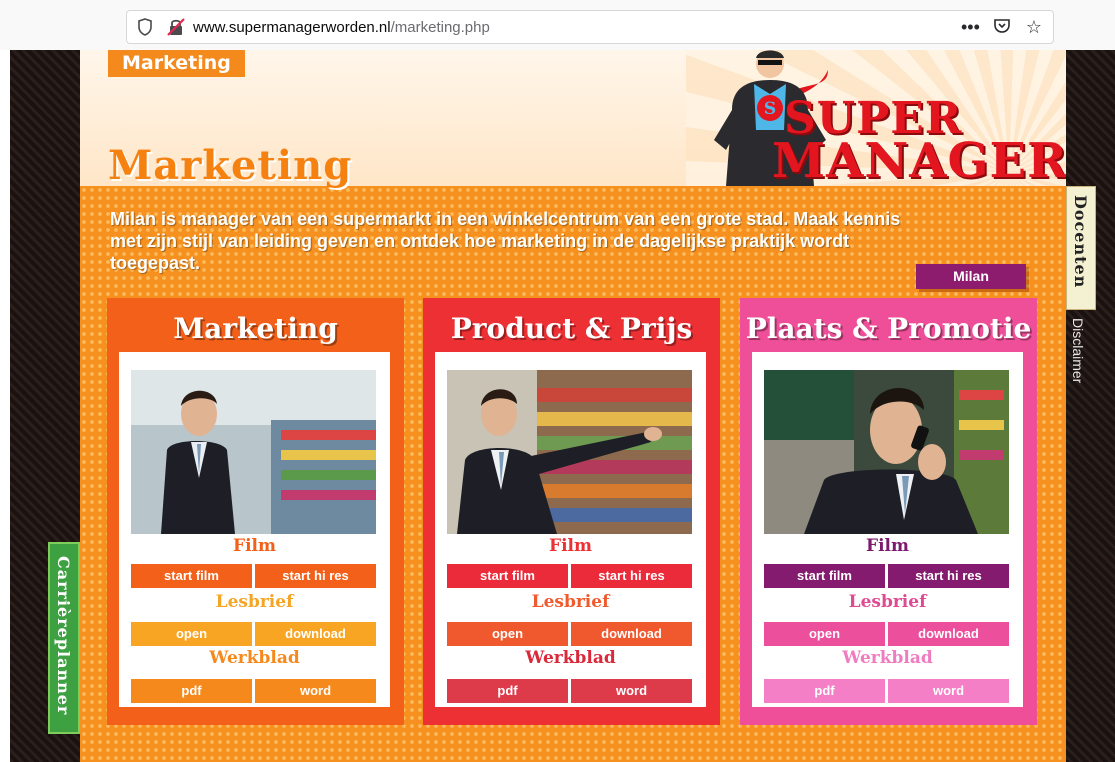 This screenshot has width=1115, height=762. What do you see at coordinates (888, 328) in the screenshot?
I see `card-title: Plaats & Promotie` at bounding box center [888, 328].